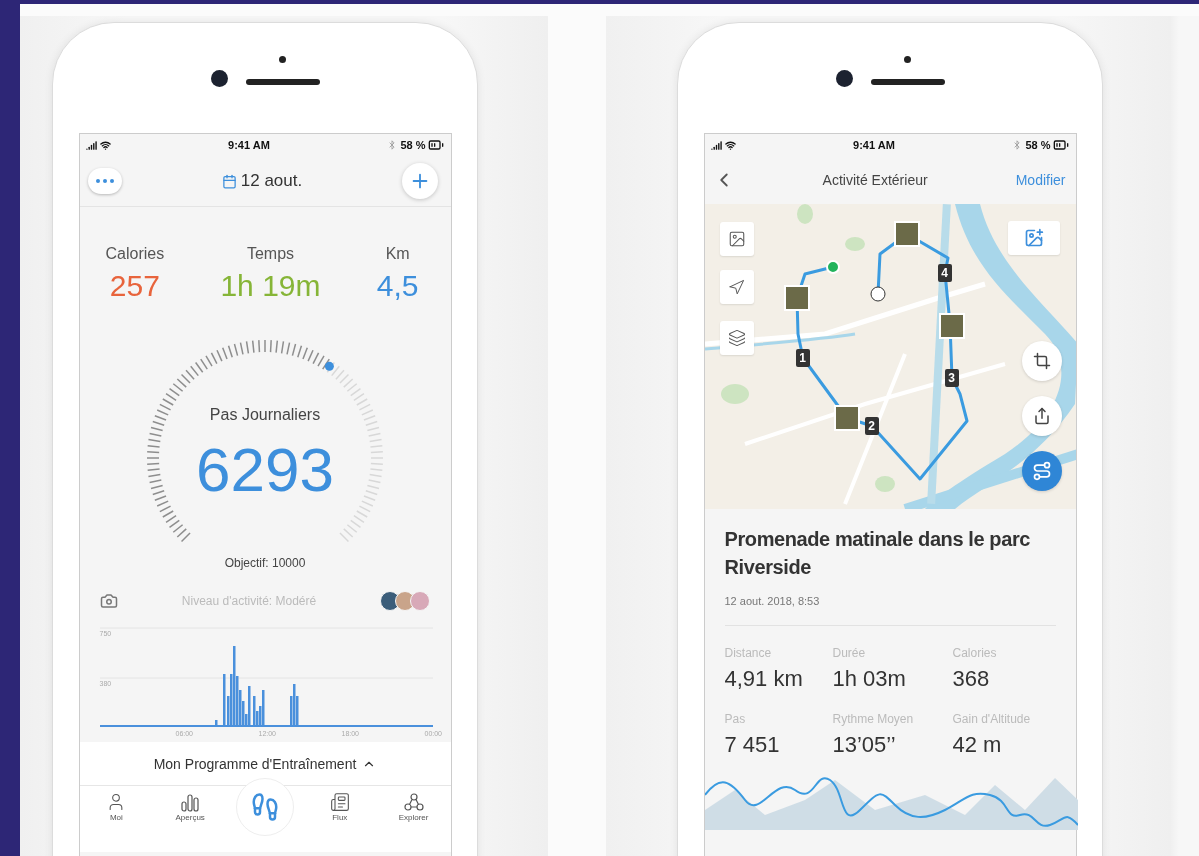 Image resolution: width=1199 pixels, height=856 pixels. Describe the element at coordinates (265, 563) in the screenshot. I see `goal-text: Objectif: 10000` at that location.